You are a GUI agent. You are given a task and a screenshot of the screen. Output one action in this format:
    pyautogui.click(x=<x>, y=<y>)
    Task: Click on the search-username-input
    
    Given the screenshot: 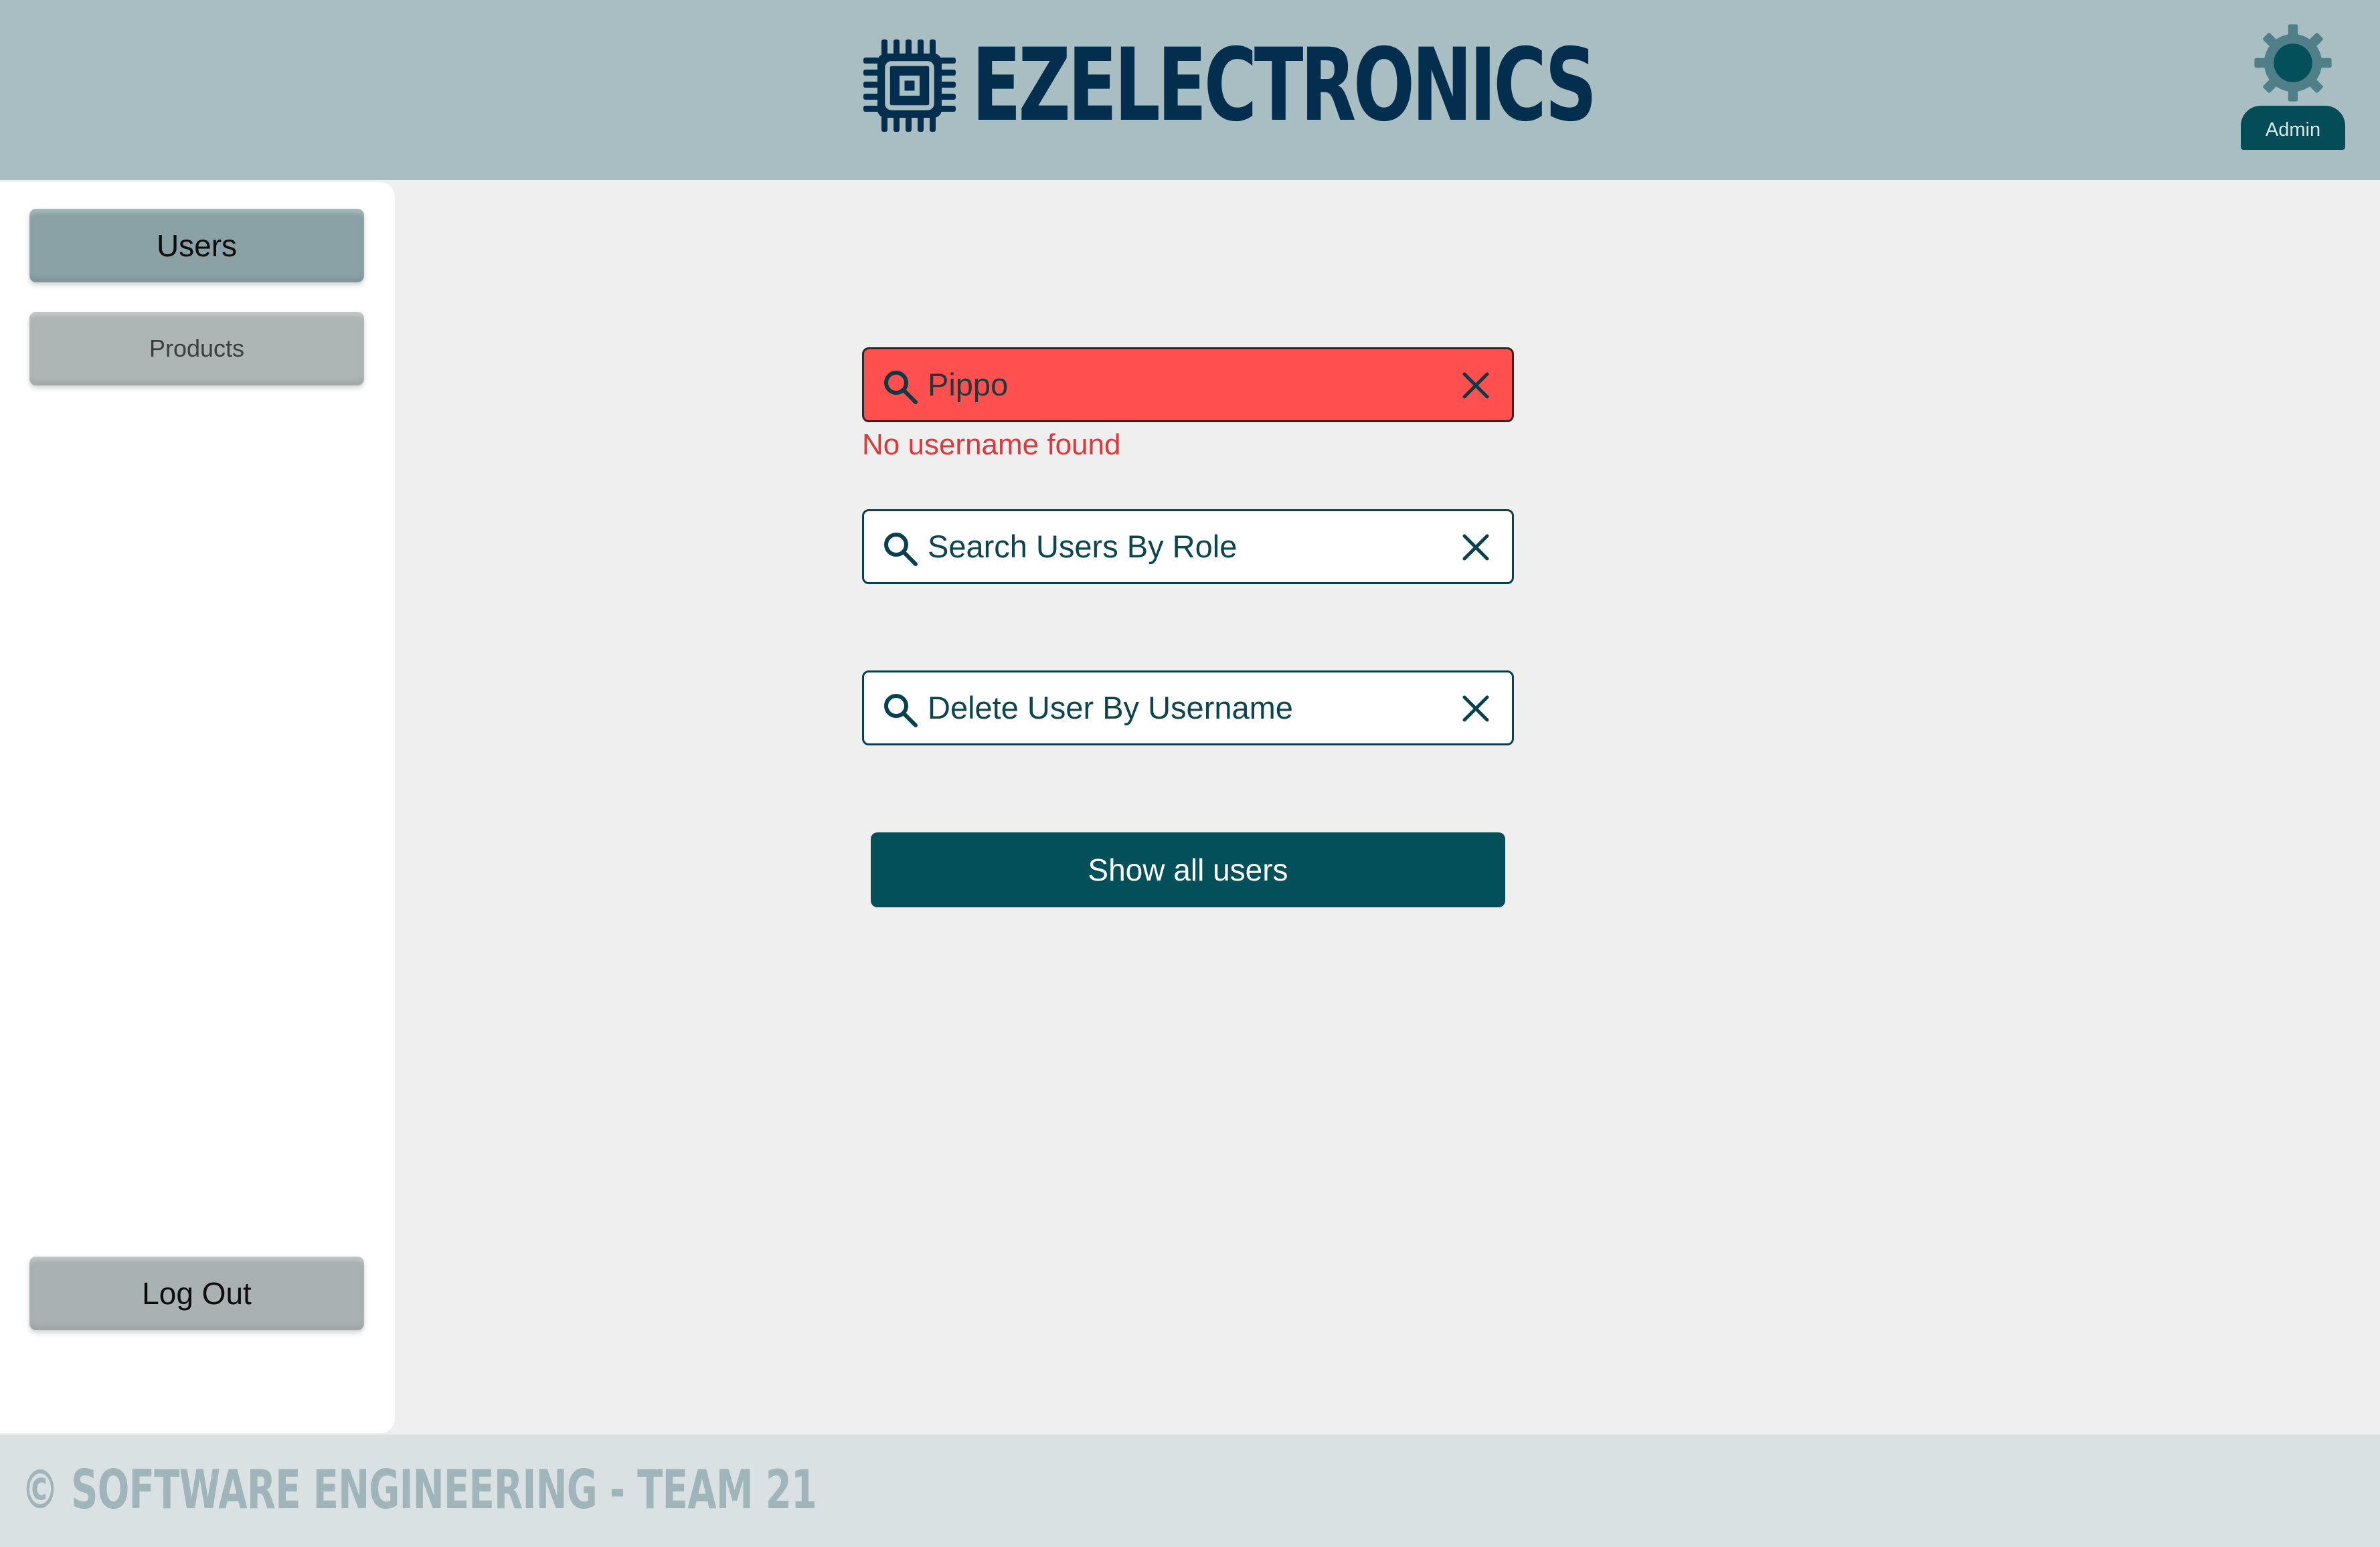 What is the action you would take?
    pyautogui.click(x=1182, y=384)
    